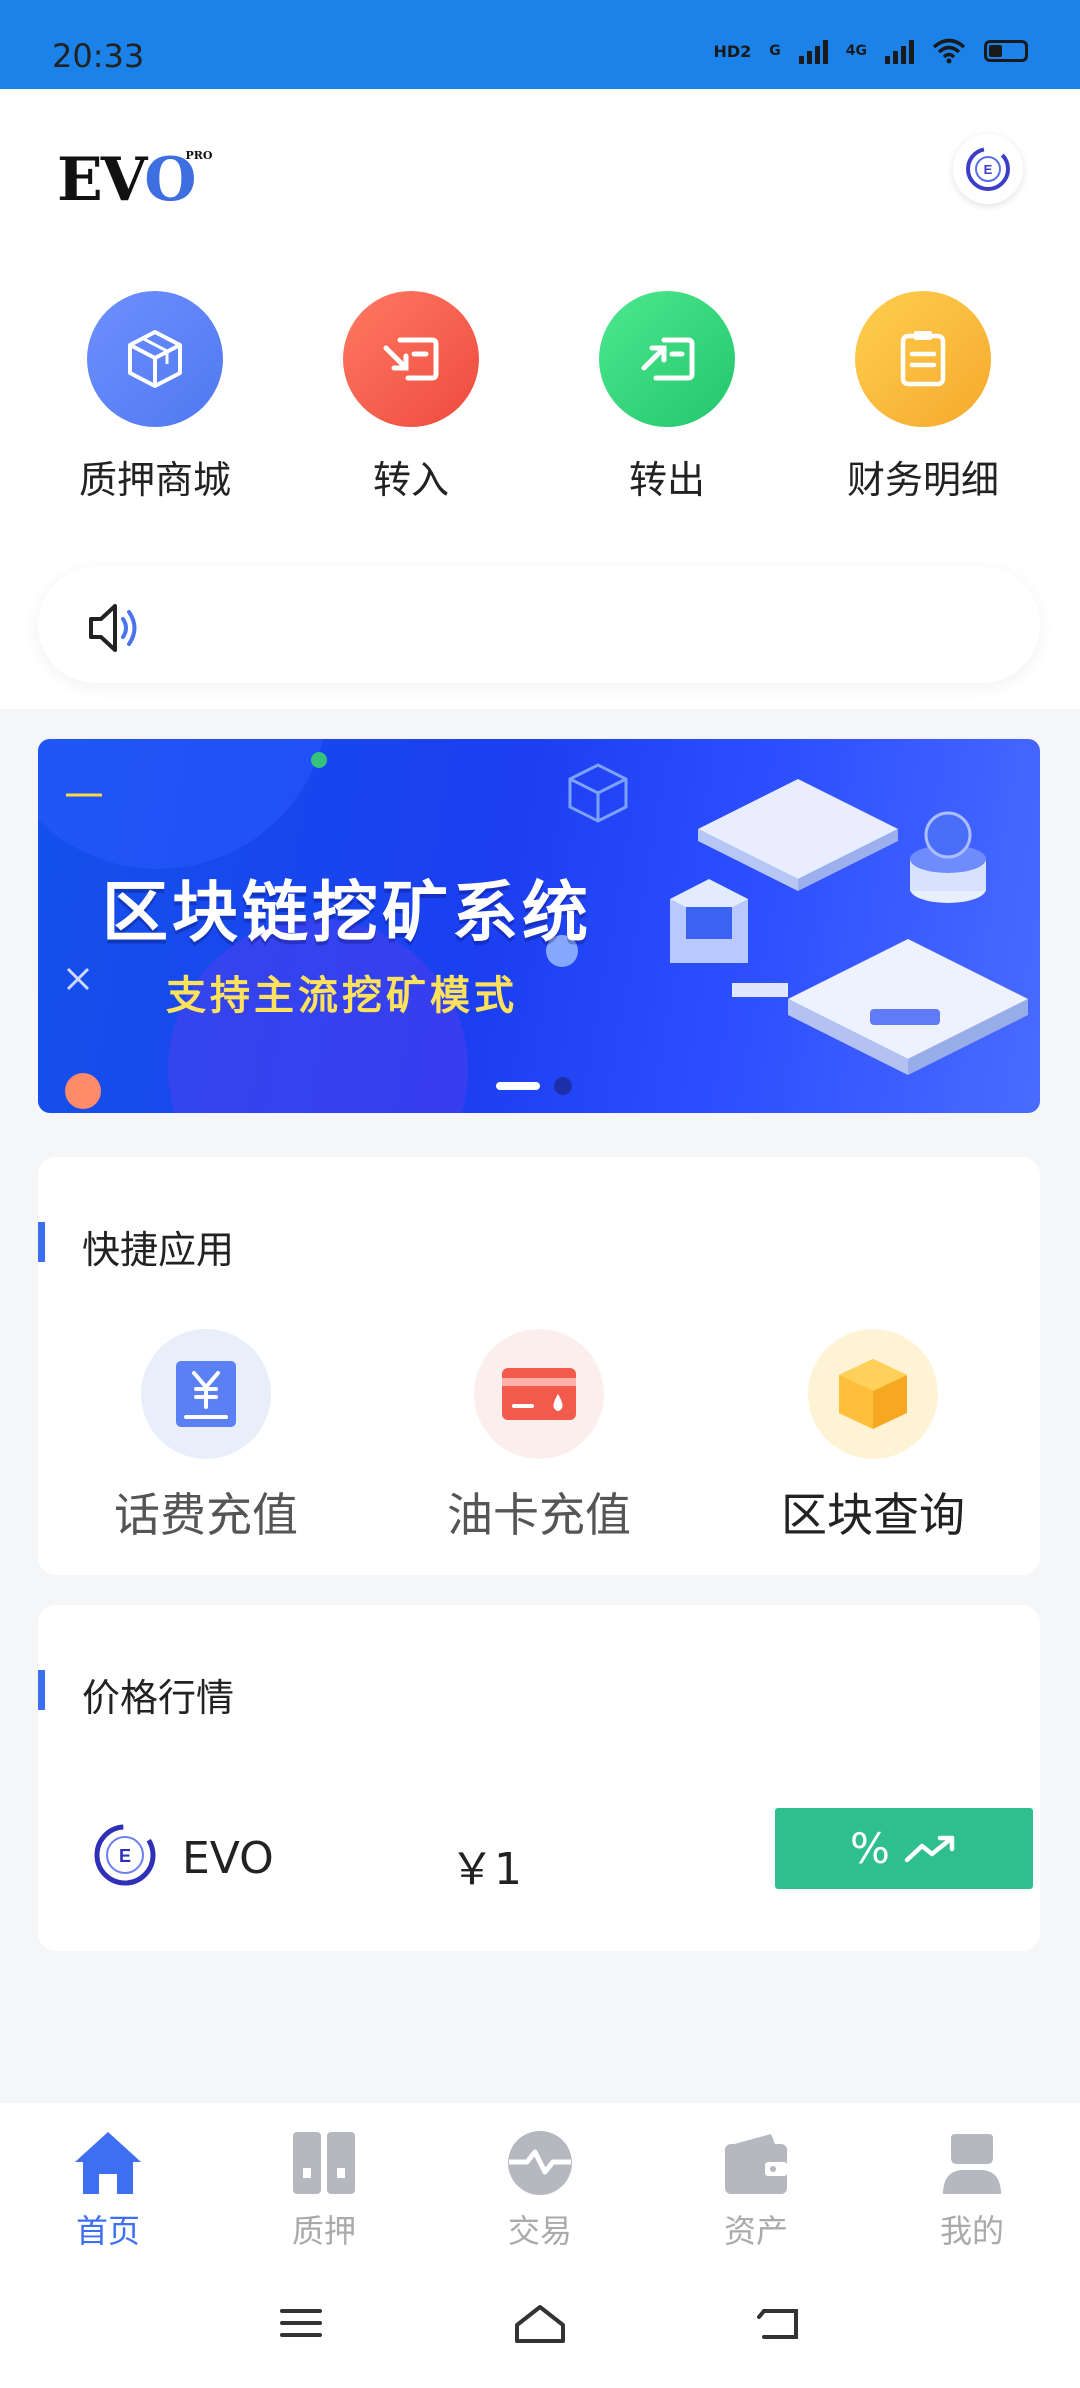 The image size is (1080, 2388). What do you see at coordinates (666, 480) in the screenshot?
I see `menu-label: 转出` at bounding box center [666, 480].